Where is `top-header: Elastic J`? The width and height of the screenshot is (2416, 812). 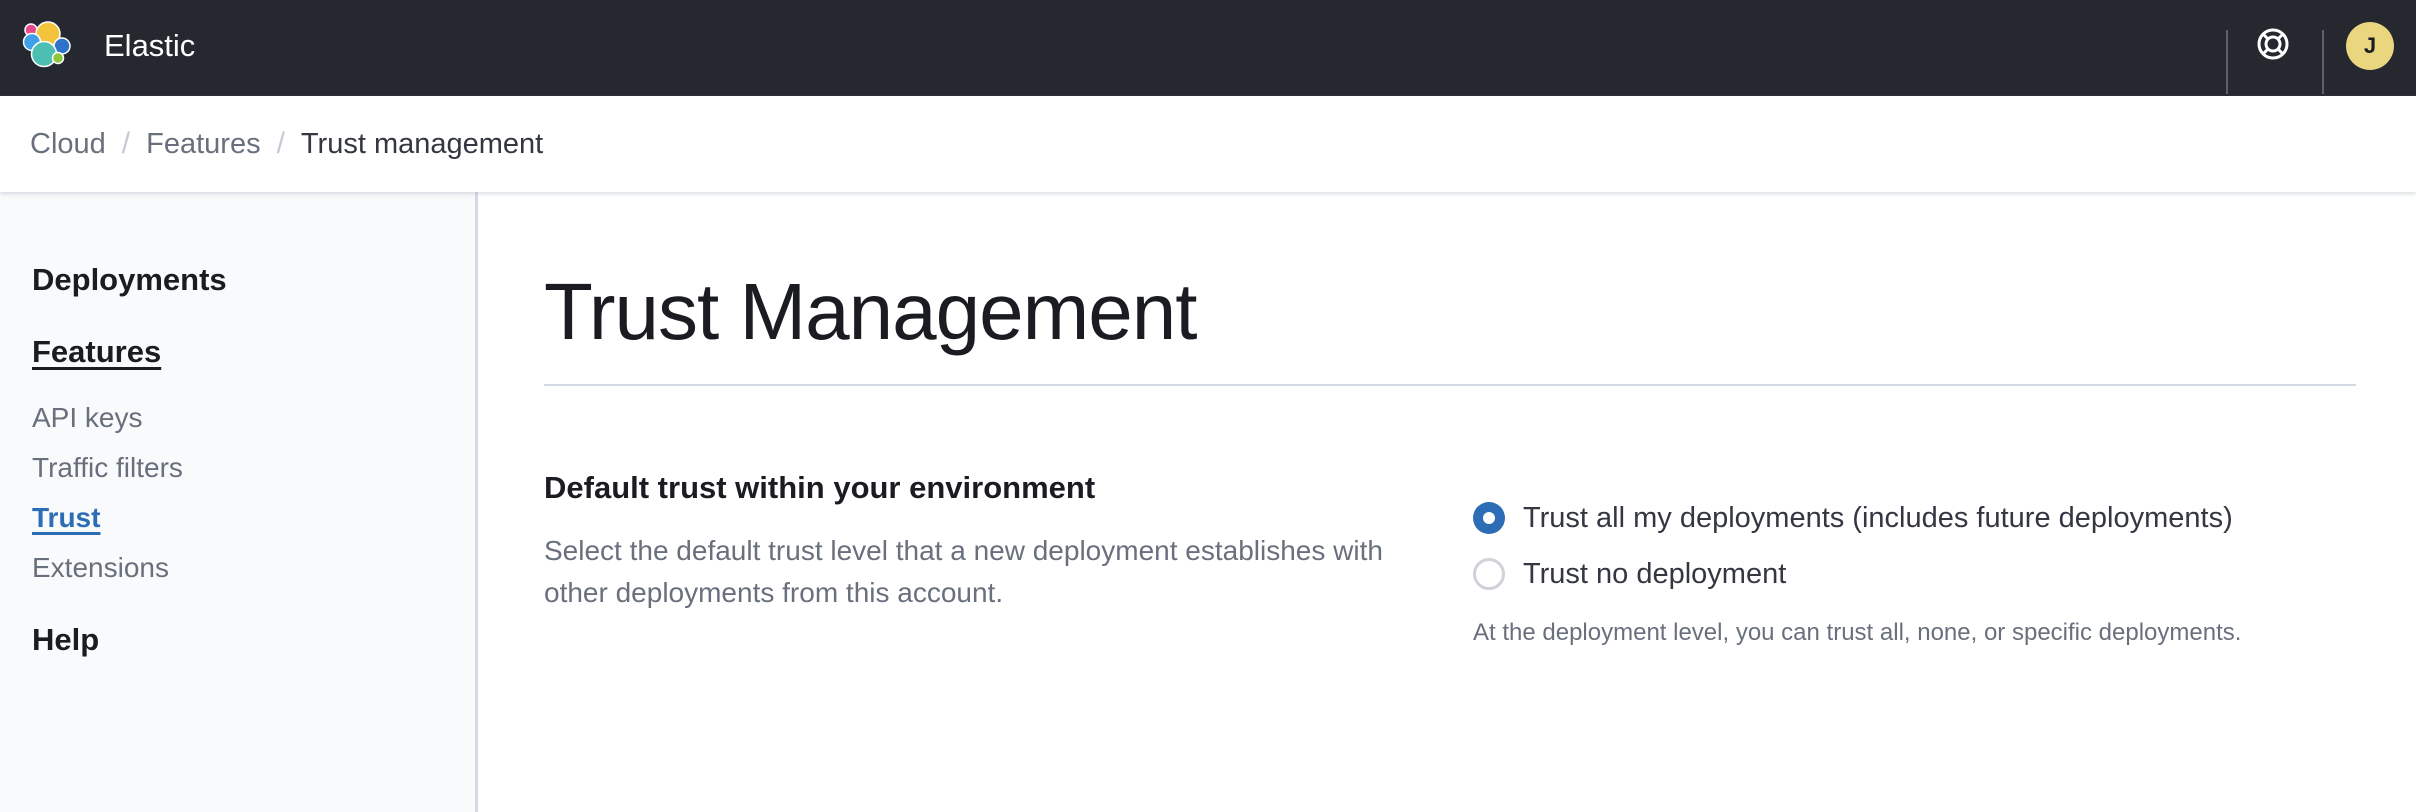 top-header: Elastic J is located at coordinates (1208, 48).